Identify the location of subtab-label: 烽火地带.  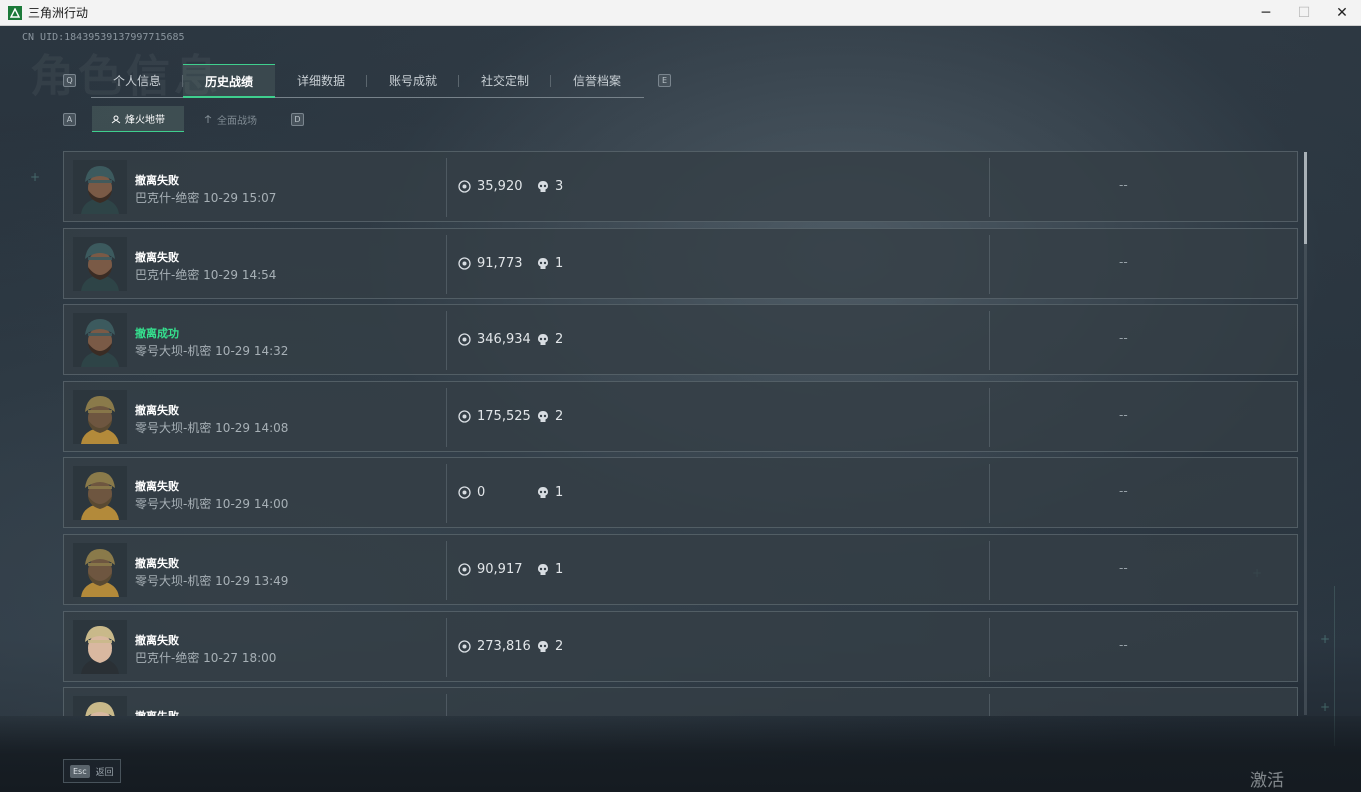
(145, 120).